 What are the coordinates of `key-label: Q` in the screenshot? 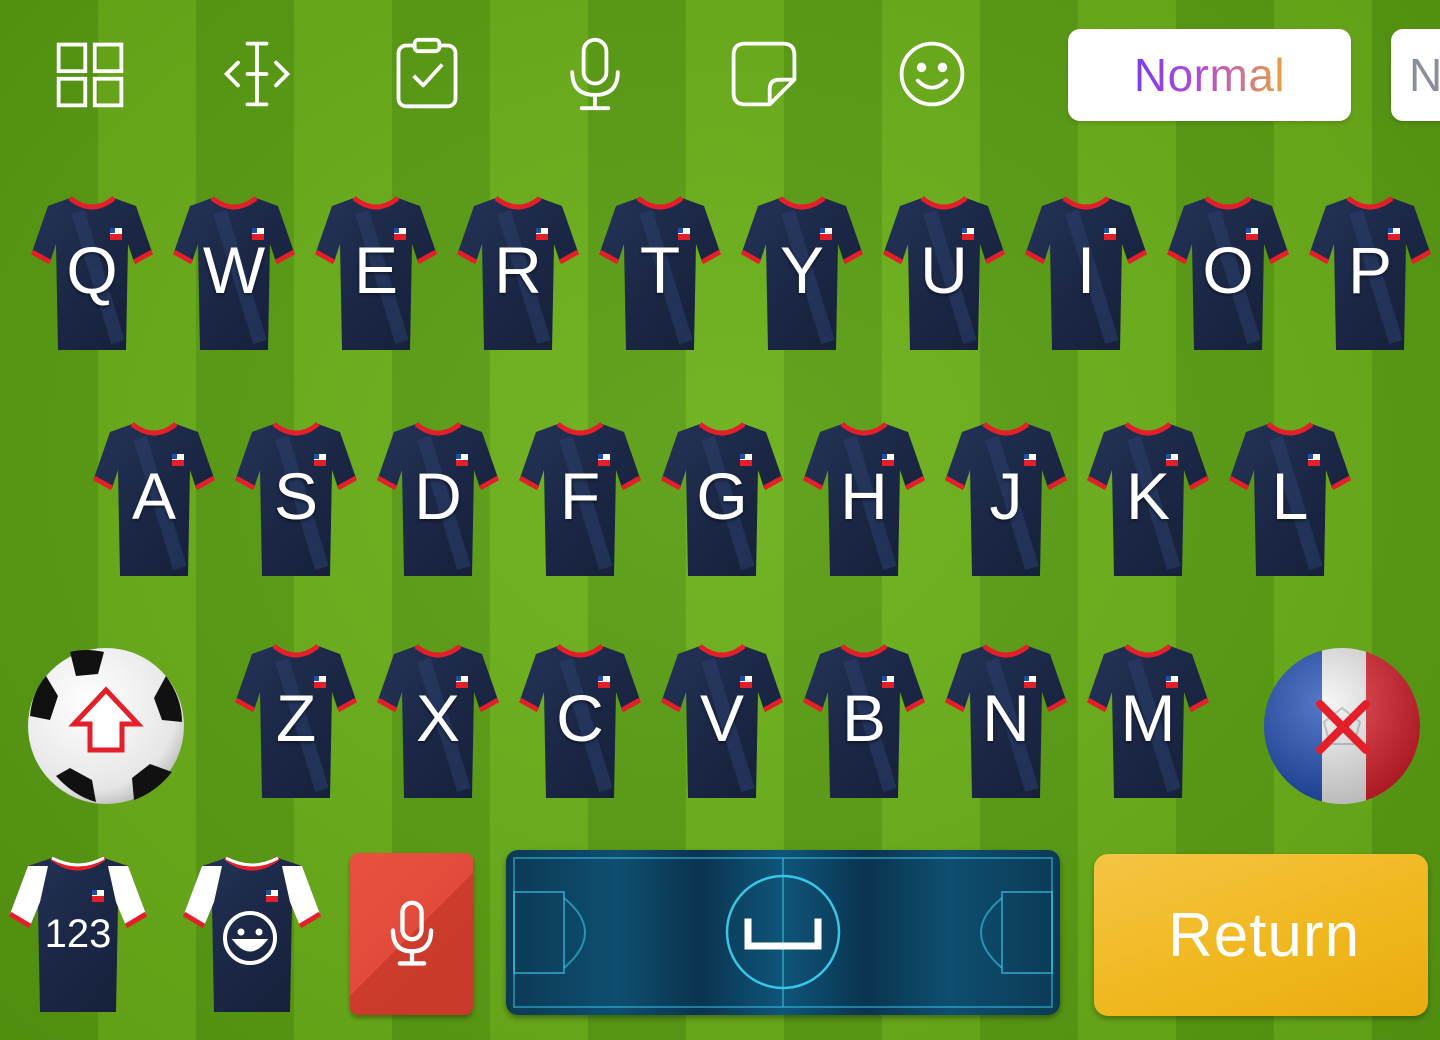 It's located at (92, 270).